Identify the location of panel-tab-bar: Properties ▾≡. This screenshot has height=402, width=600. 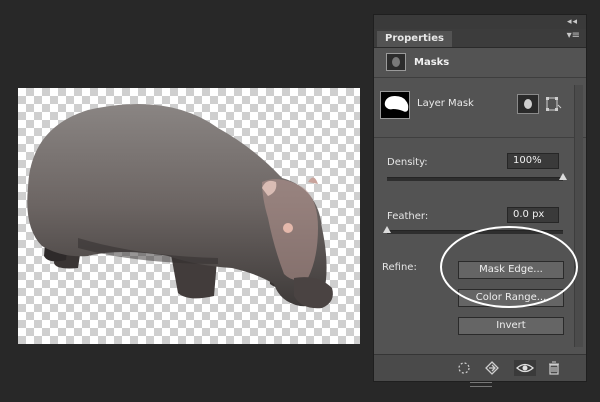
(480, 38).